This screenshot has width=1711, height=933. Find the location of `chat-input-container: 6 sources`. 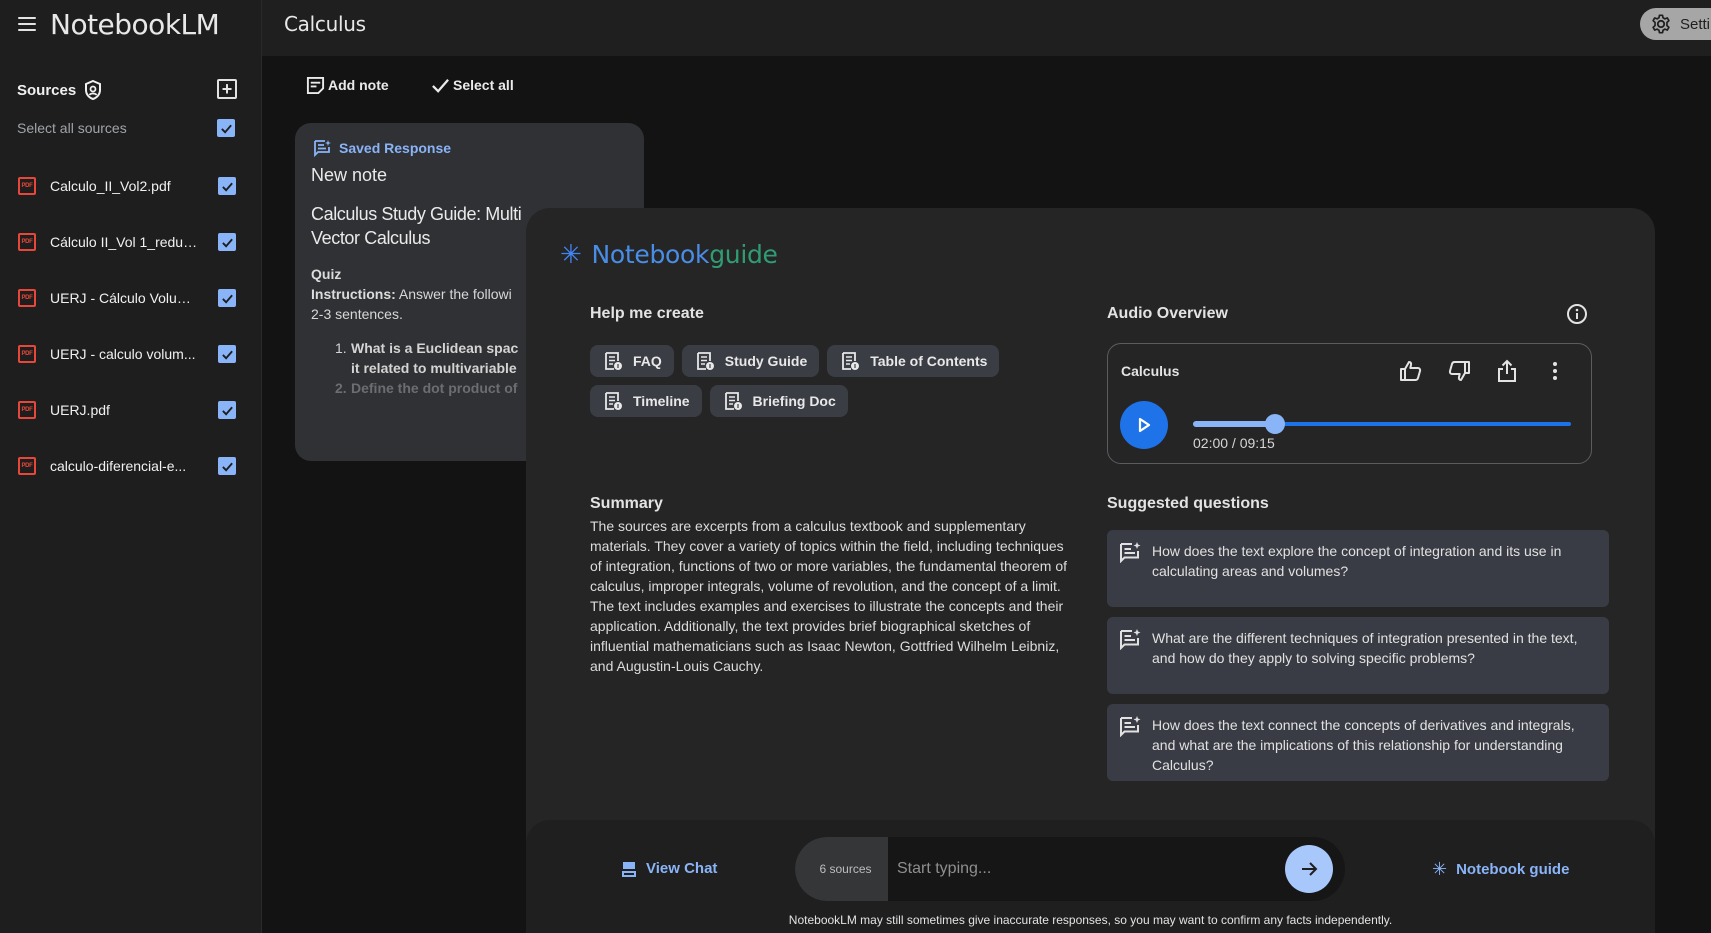

chat-input-container: 6 sources is located at coordinates (1070, 869).